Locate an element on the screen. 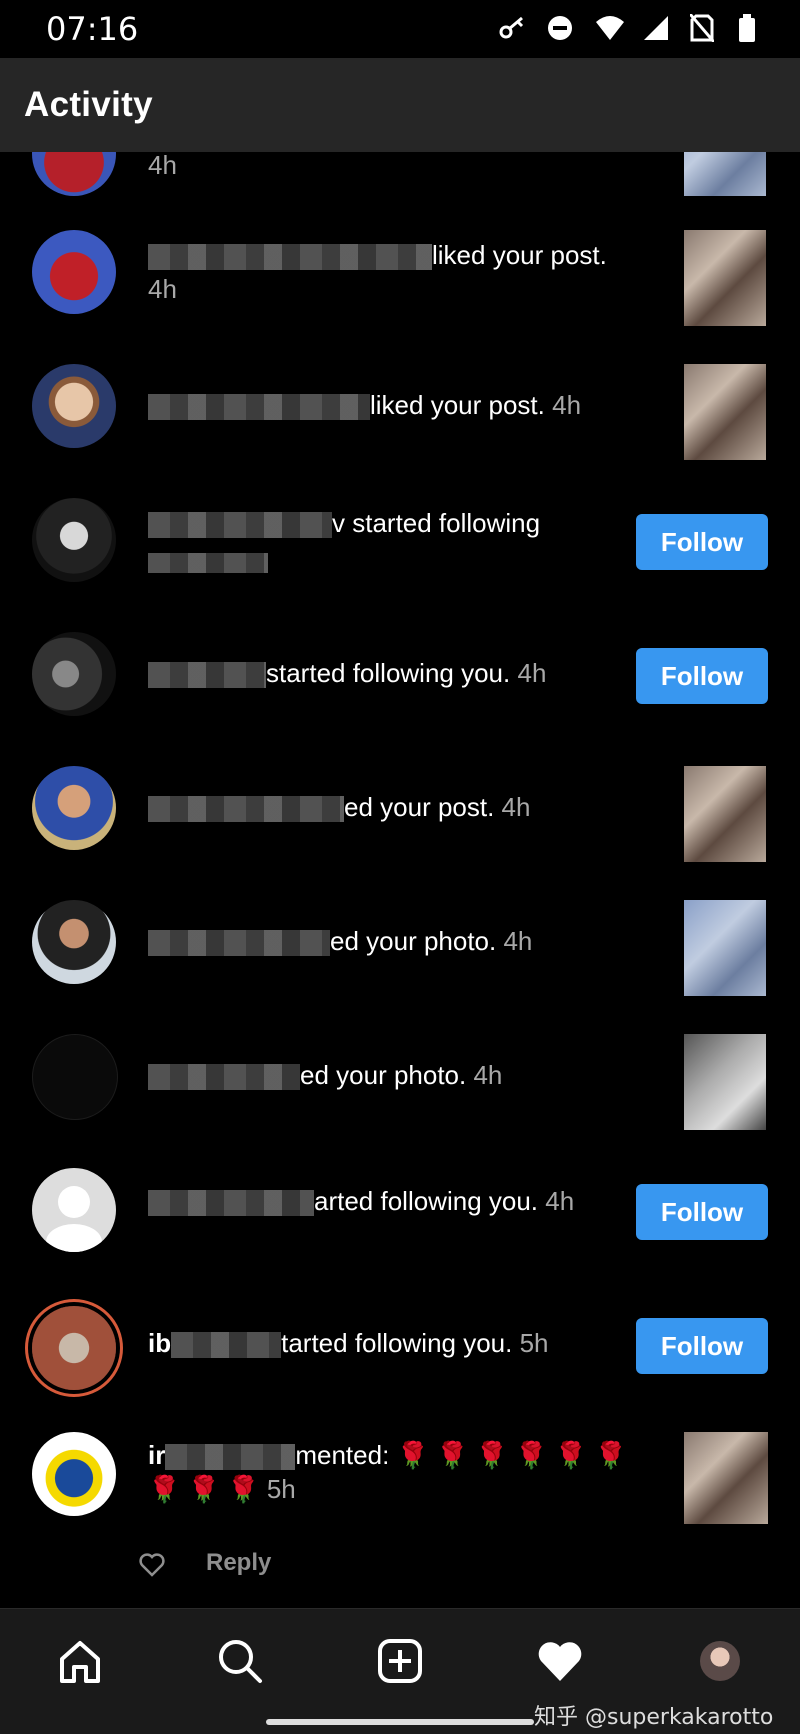 The image size is (800, 1734). list-item: ib tarted following you. 5h Follow is located at coordinates (400, 1362).